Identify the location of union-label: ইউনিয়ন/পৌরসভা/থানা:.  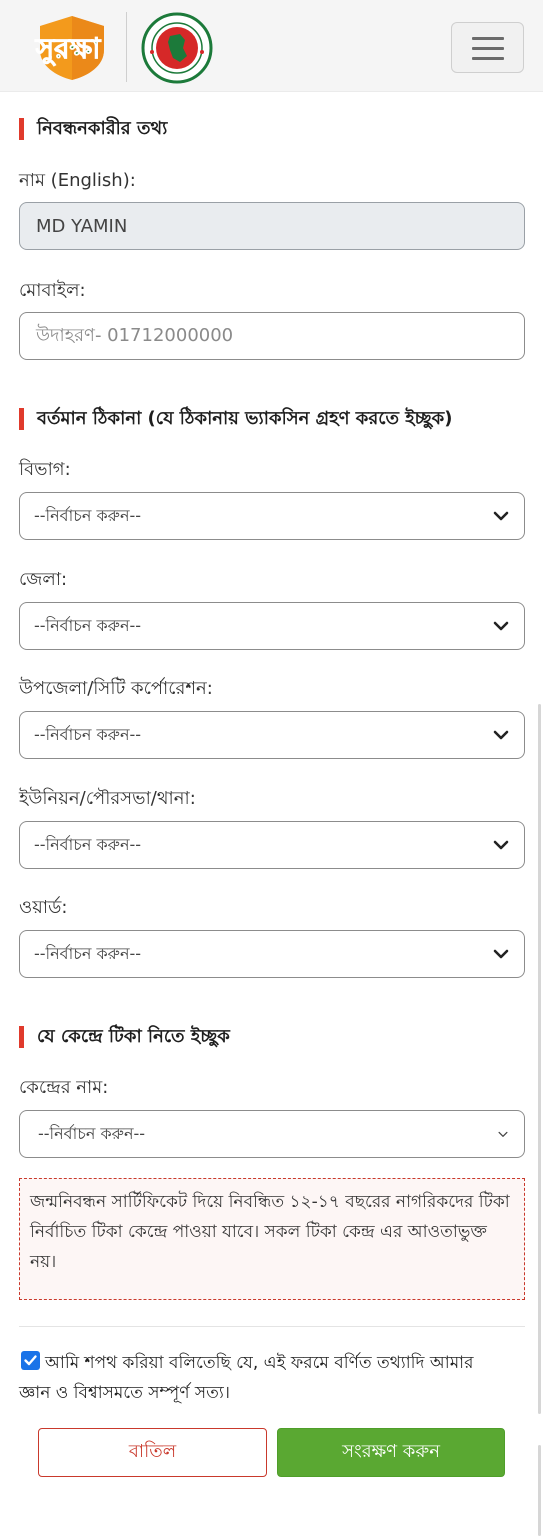
(107, 798).